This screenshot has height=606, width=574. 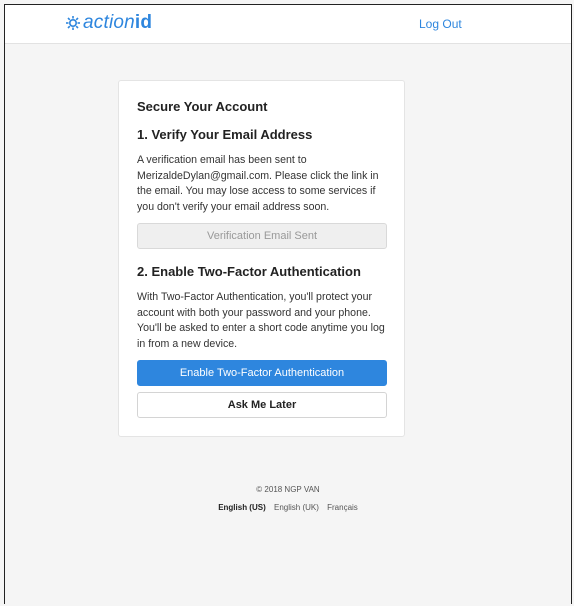 I want to click on verification-email-sent-button: Verification Email Sent, so click(x=262, y=236).